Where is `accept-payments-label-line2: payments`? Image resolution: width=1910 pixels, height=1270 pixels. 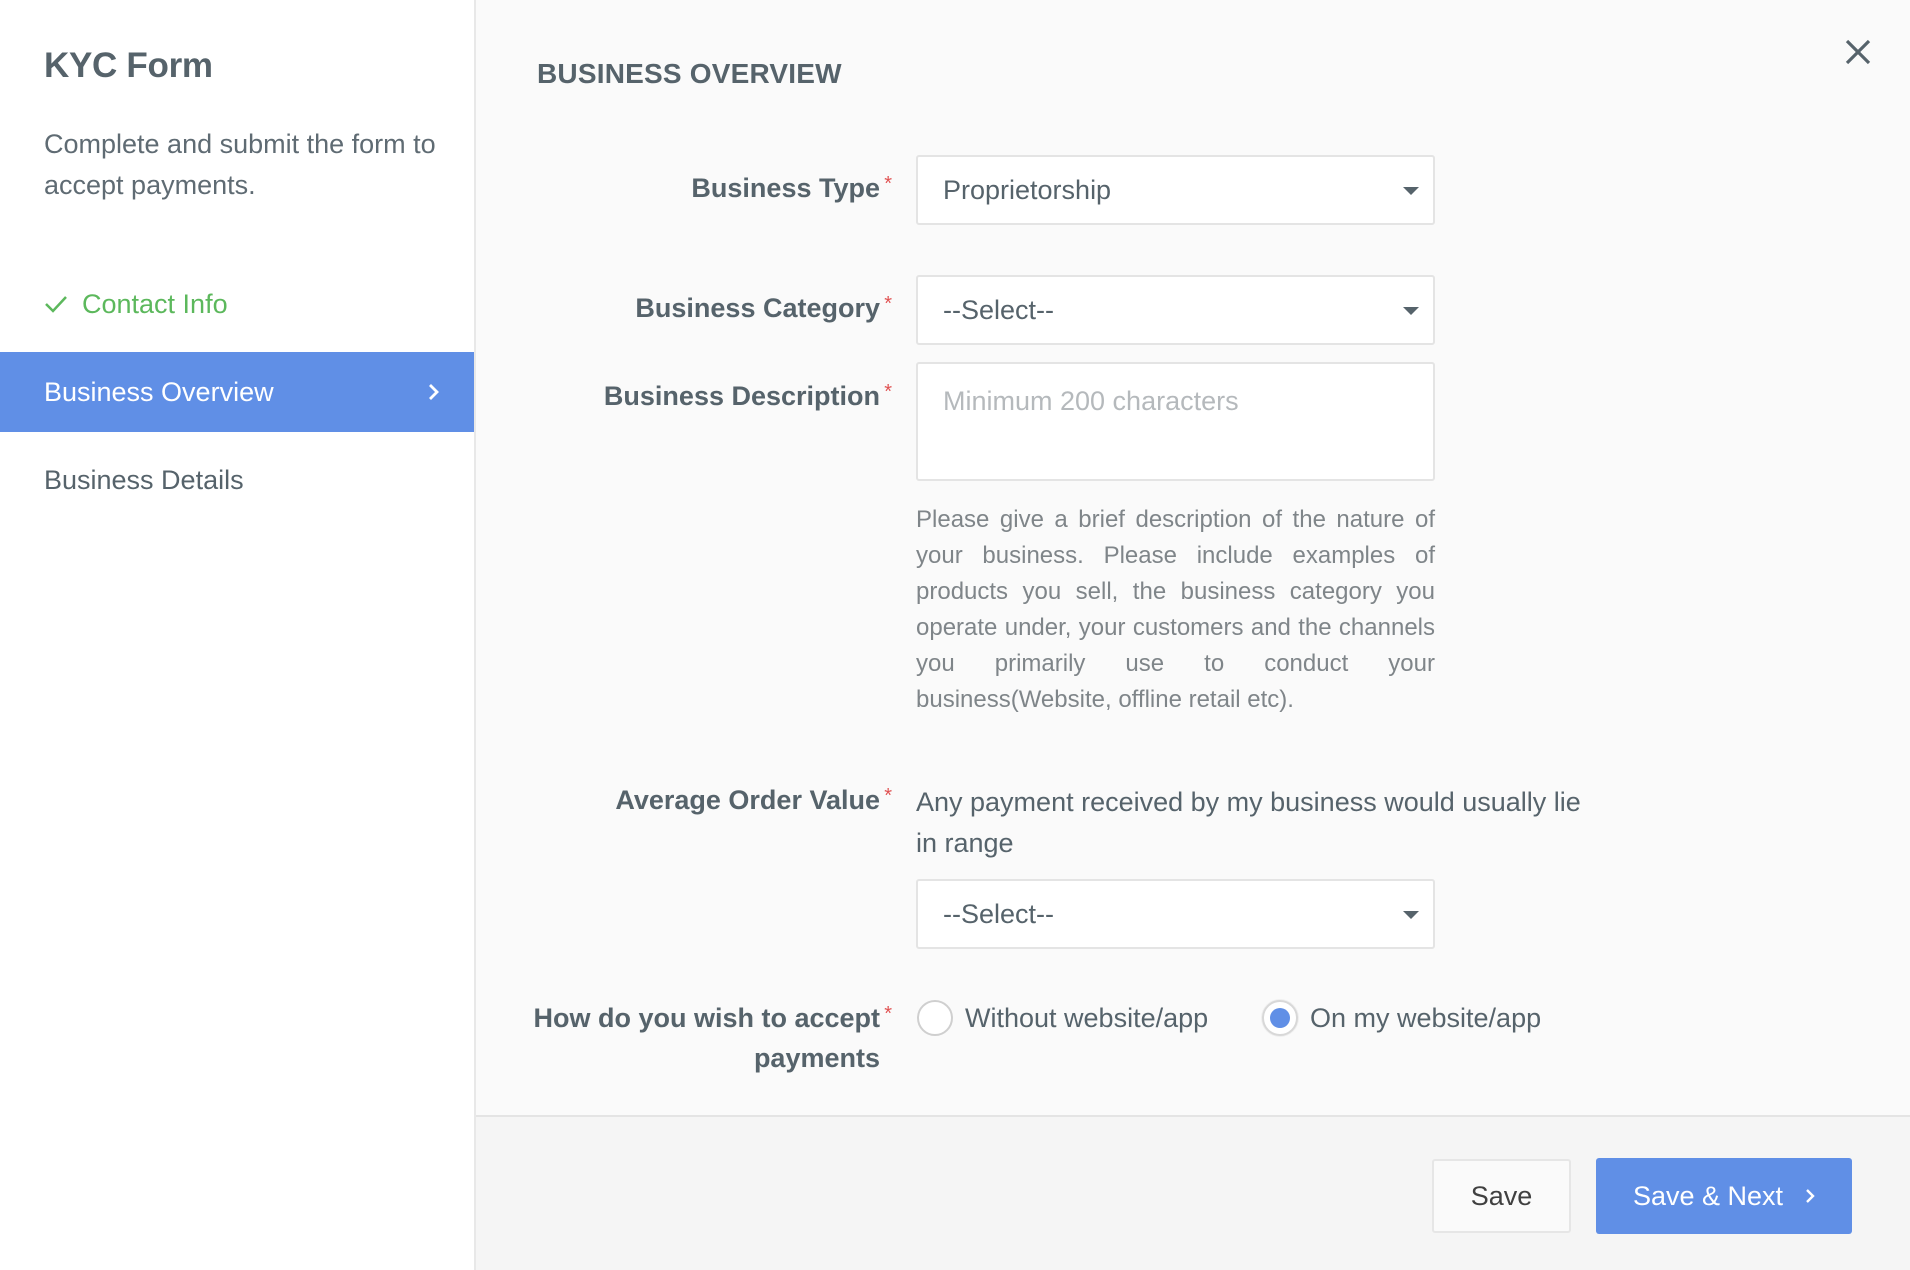 accept-payments-label-line2: payments is located at coordinates (817, 1058).